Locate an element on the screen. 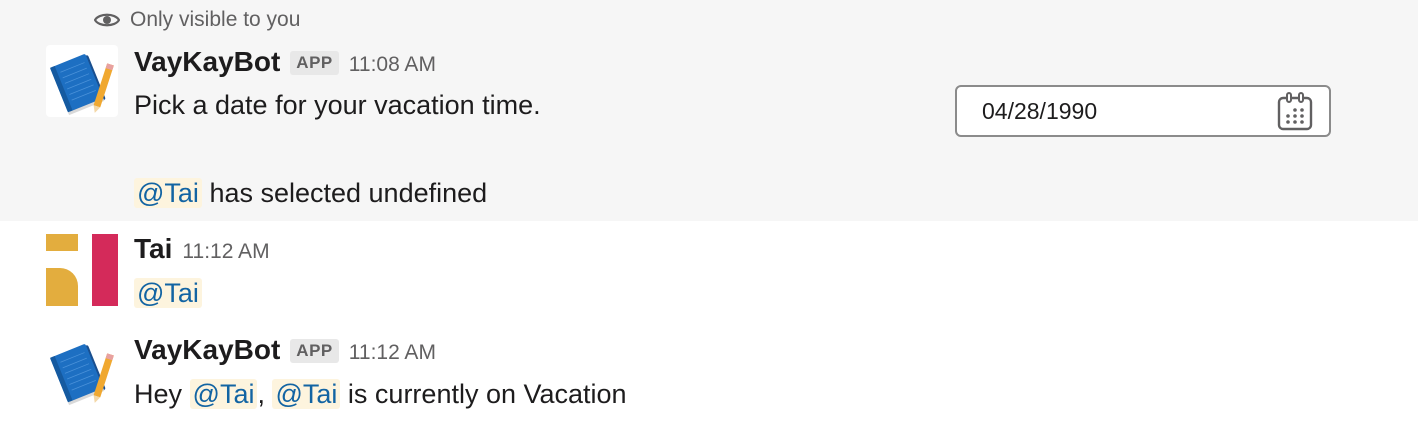 This screenshot has height=434, width=1418. user-avatar-icon is located at coordinates (82, 270).